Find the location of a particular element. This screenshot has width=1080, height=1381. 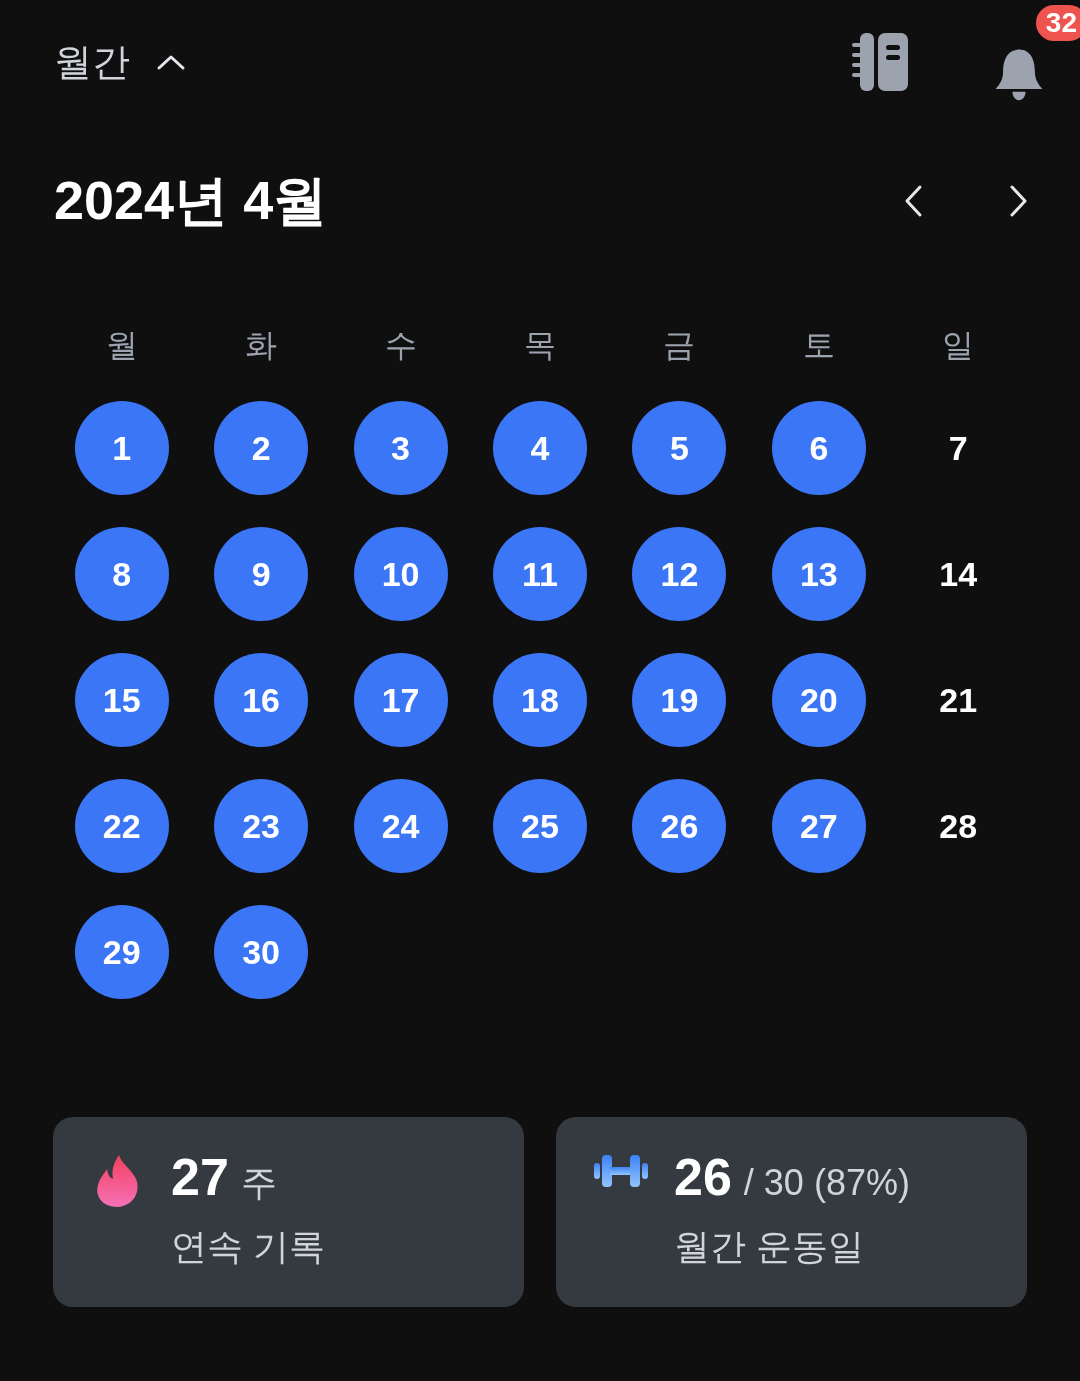

weekday-label: 일 is located at coordinates (958, 345).